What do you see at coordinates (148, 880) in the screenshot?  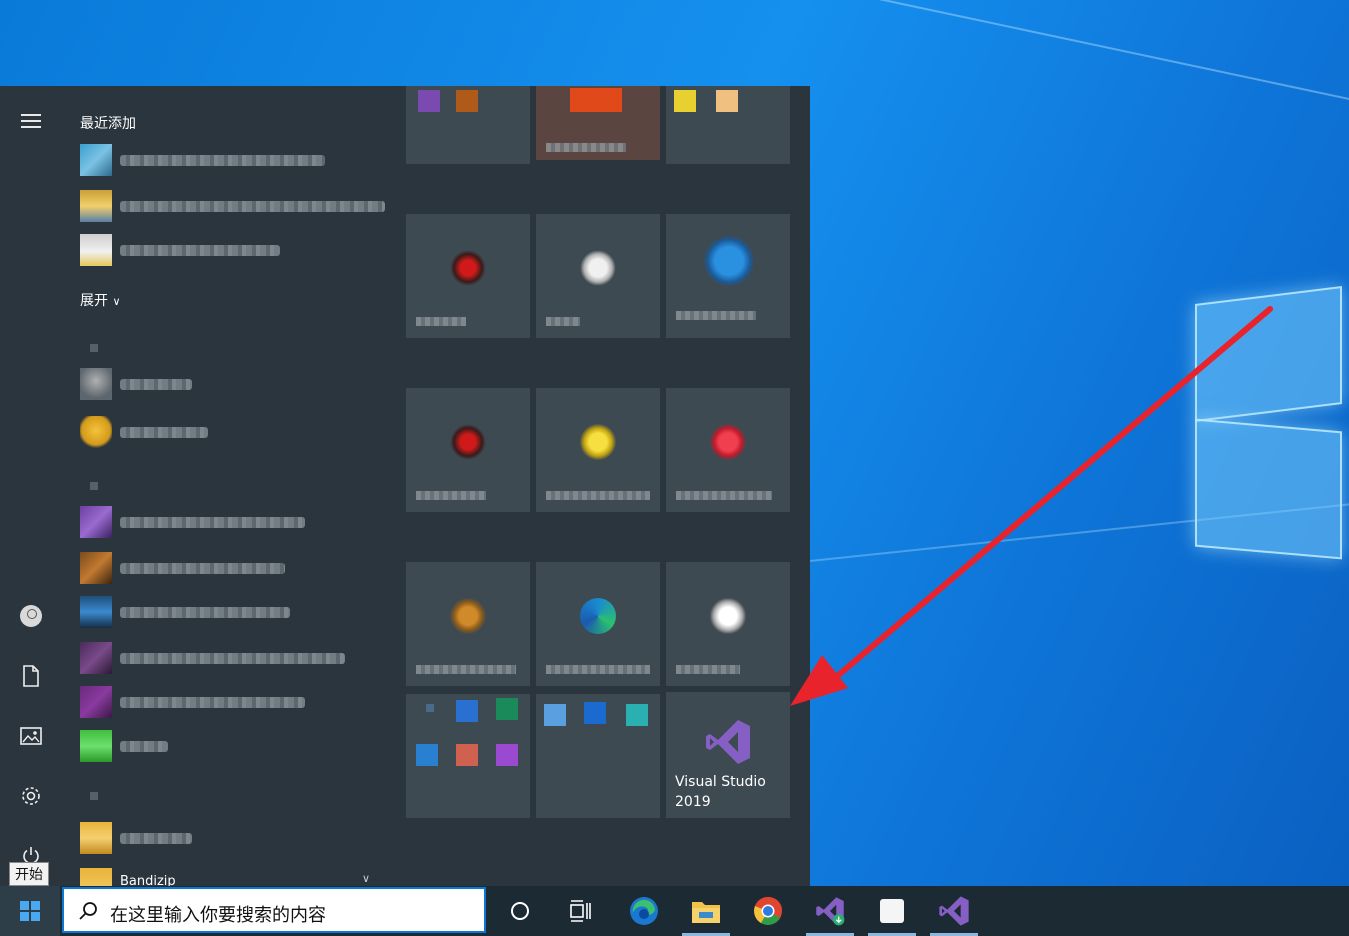 I see `app-name: Bandizip` at bounding box center [148, 880].